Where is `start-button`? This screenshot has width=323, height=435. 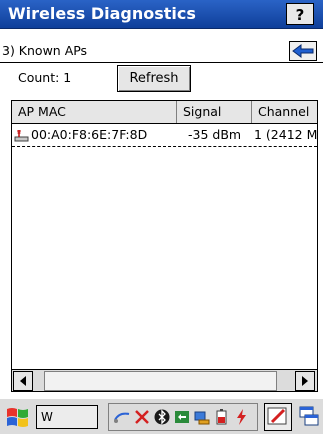
start-button is located at coordinates (18, 417).